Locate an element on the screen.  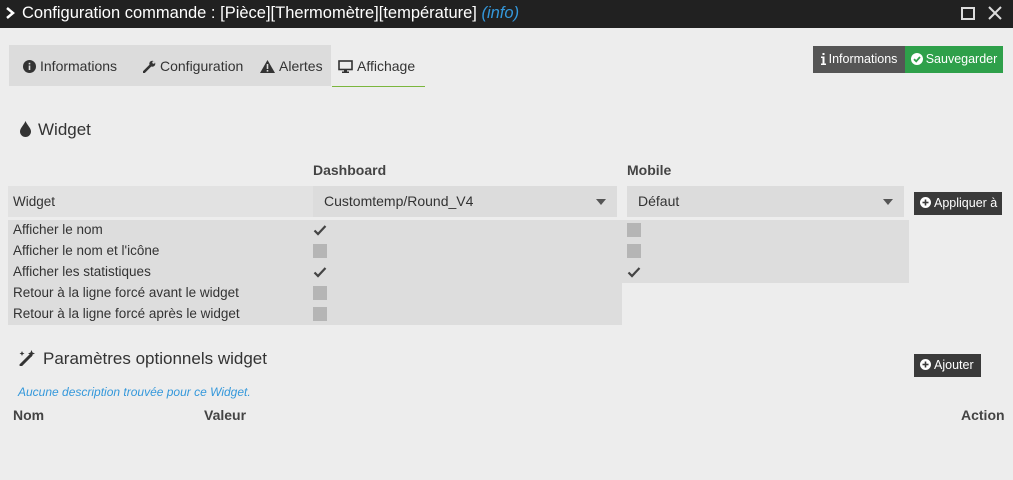
checkbox-dashboard-show-name is located at coordinates (320, 230).